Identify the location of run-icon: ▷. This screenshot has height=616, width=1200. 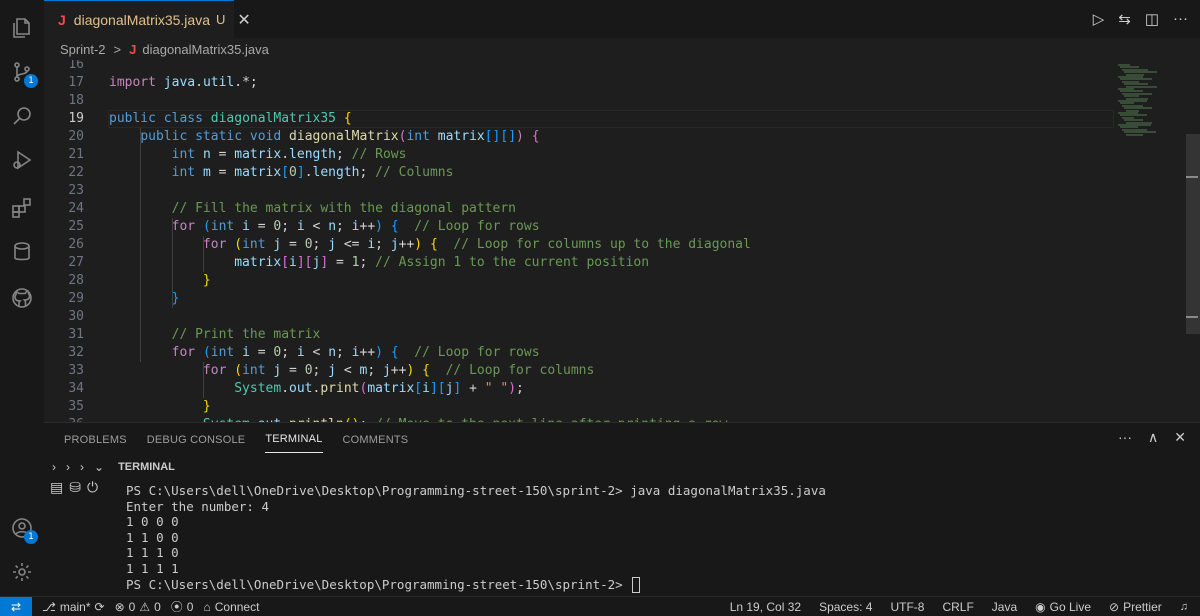
(1099, 19).